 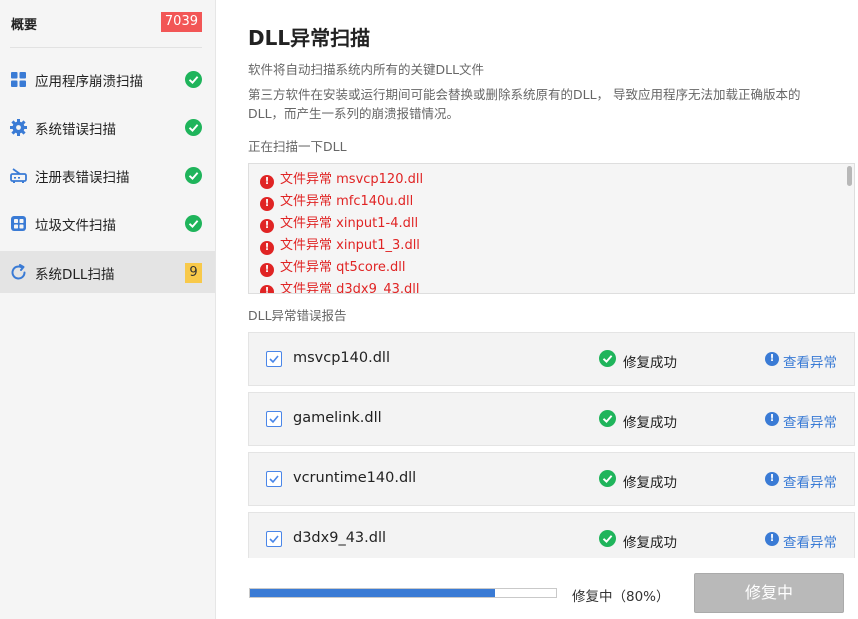 What do you see at coordinates (89, 82) in the screenshot?
I see `sidebar-item-label: 应用程序崩溃扫描` at bounding box center [89, 82].